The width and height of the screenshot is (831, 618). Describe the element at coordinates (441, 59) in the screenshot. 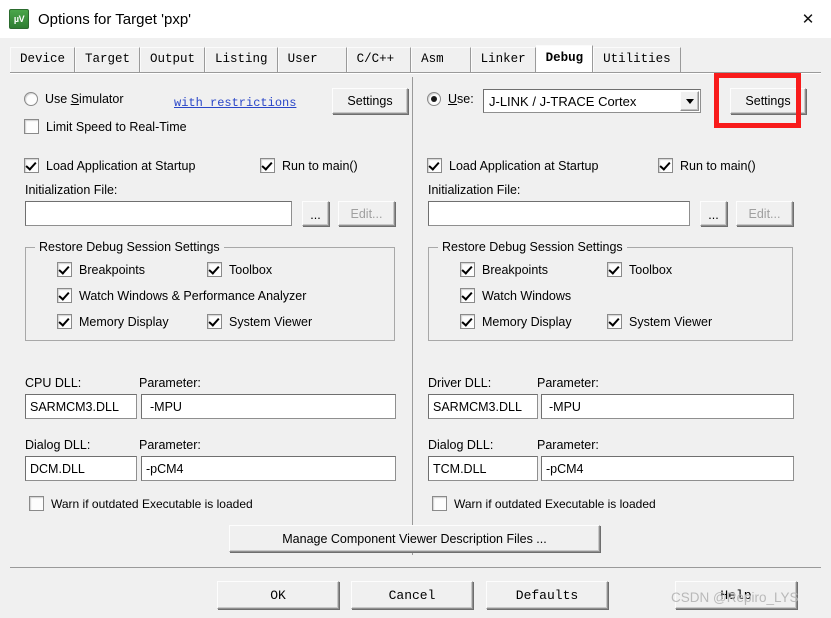

I see `tab-asm: Asm` at that location.